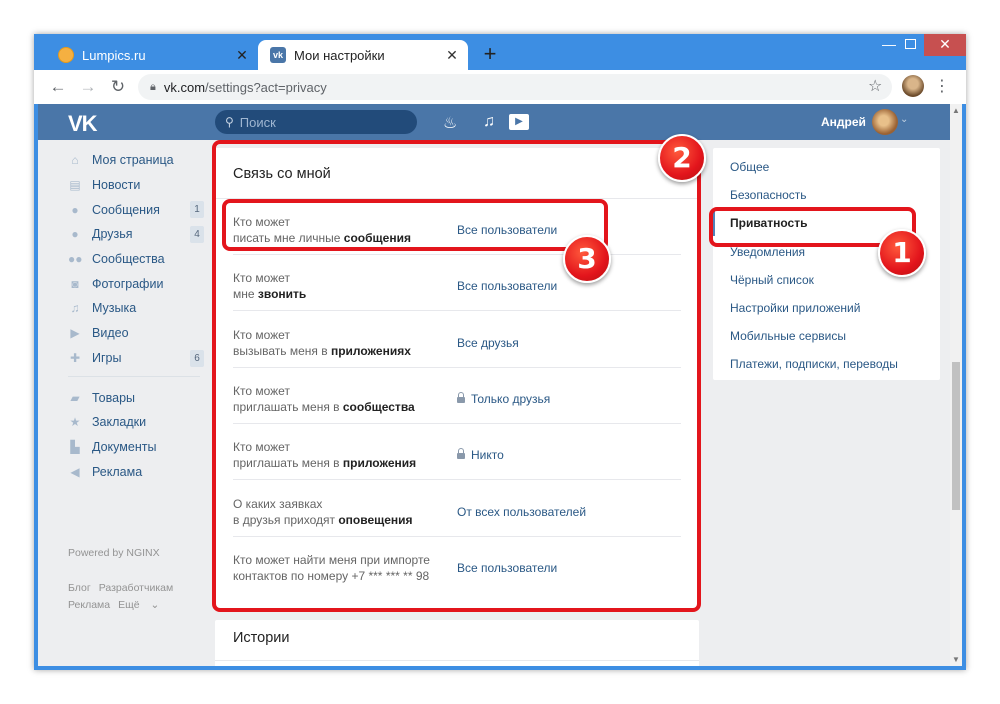 This screenshot has height=704, width=1000. What do you see at coordinates (457, 660) in the screenshot?
I see `divider` at bounding box center [457, 660].